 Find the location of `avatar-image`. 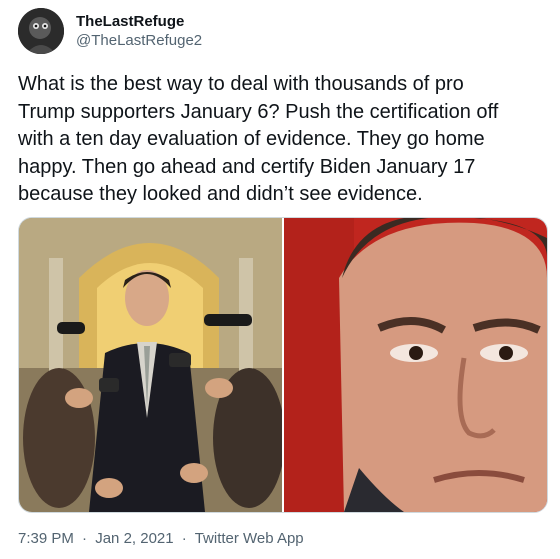

avatar-image is located at coordinates (41, 31).